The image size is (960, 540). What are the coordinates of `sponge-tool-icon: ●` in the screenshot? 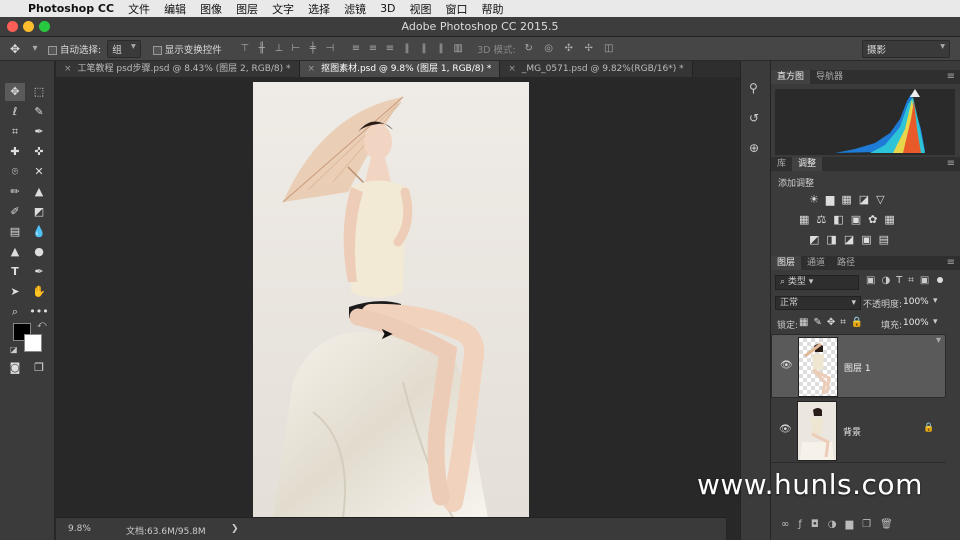 It's located at (39, 252).